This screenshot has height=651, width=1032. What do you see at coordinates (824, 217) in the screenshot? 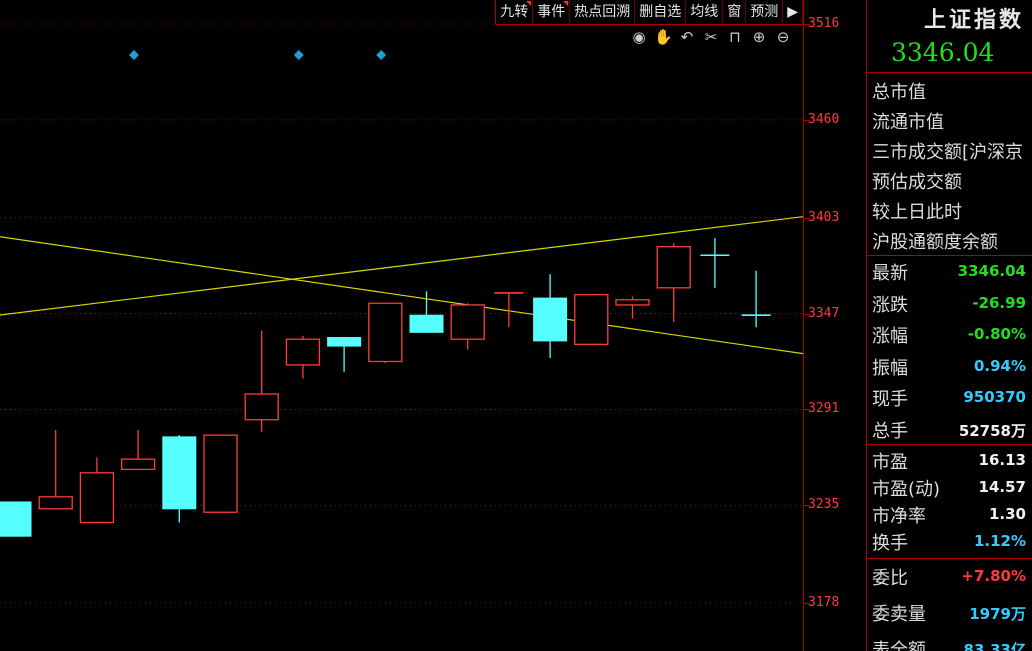
I see `axis-tick-label: 3403` at bounding box center [824, 217].